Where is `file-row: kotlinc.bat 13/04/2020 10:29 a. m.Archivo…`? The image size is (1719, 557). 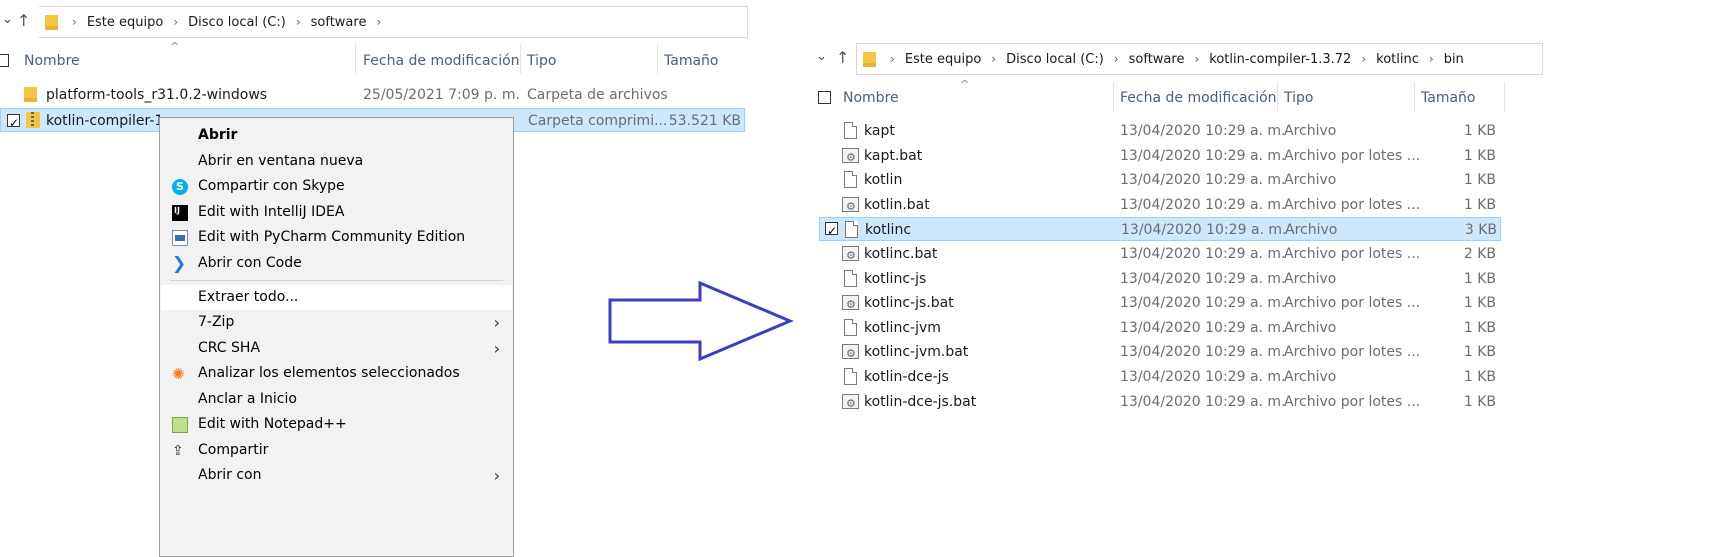 file-row: kotlinc.bat 13/04/2020 10:29 a. m.Archivo… is located at coordinates (1160, 255).